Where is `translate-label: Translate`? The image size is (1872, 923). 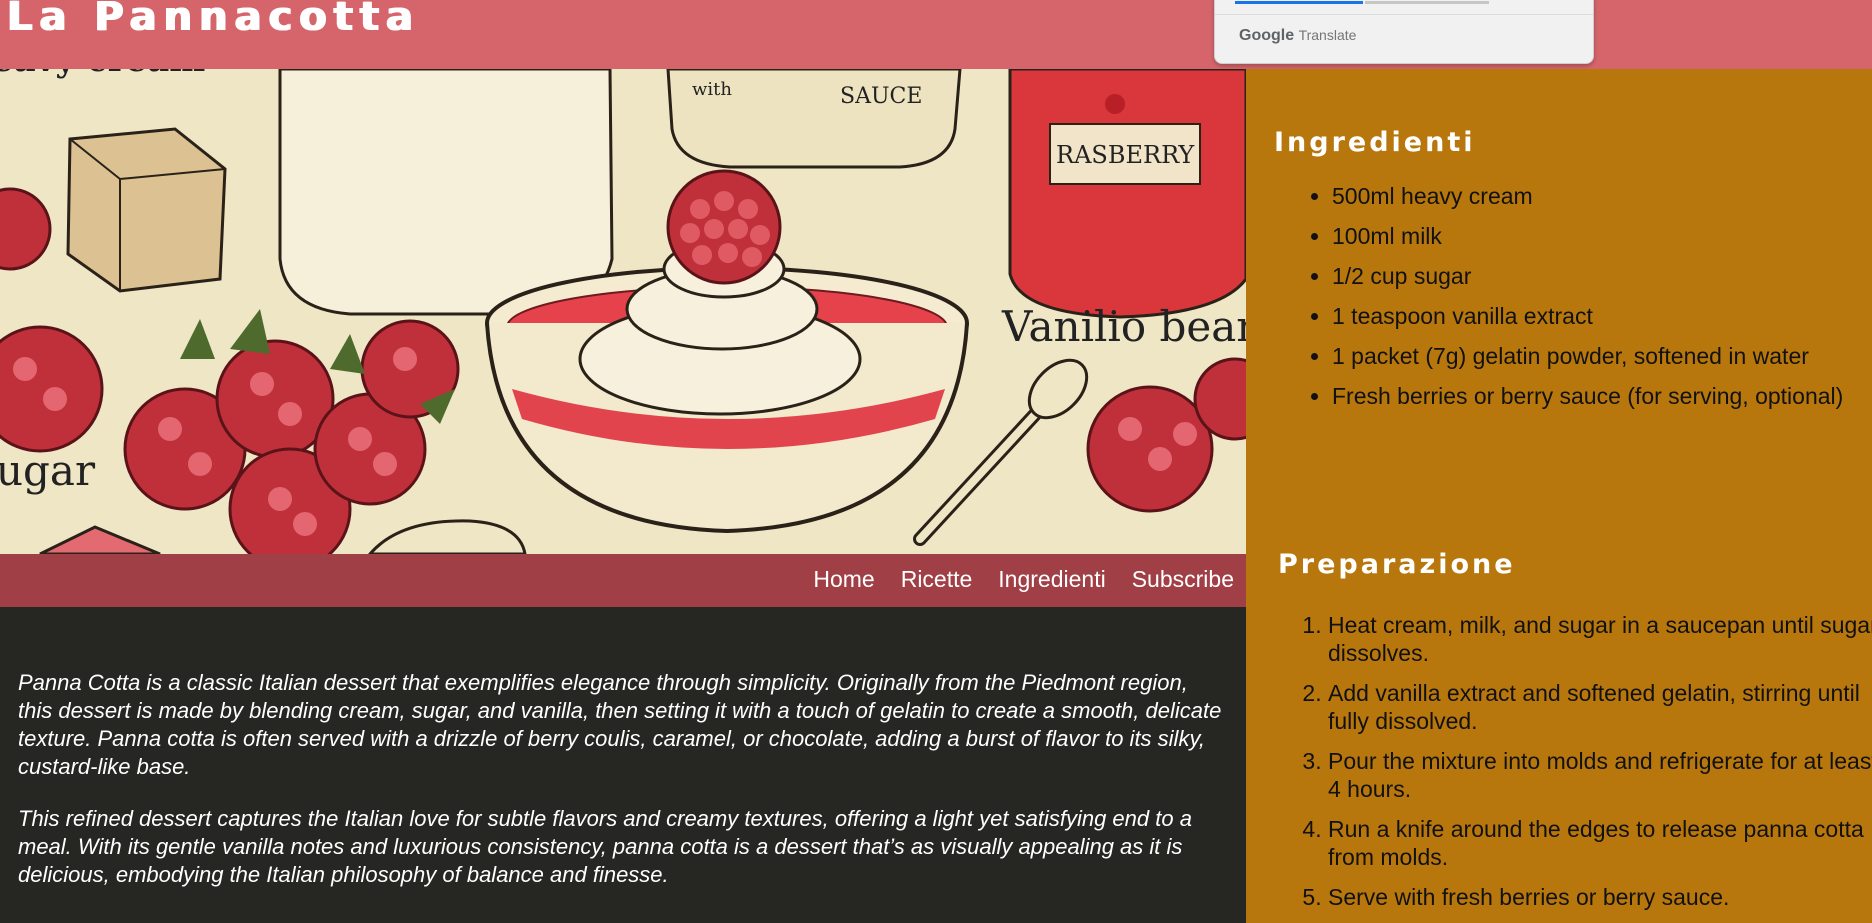
translate-label: Translate is located at coordinates (1327, 35).